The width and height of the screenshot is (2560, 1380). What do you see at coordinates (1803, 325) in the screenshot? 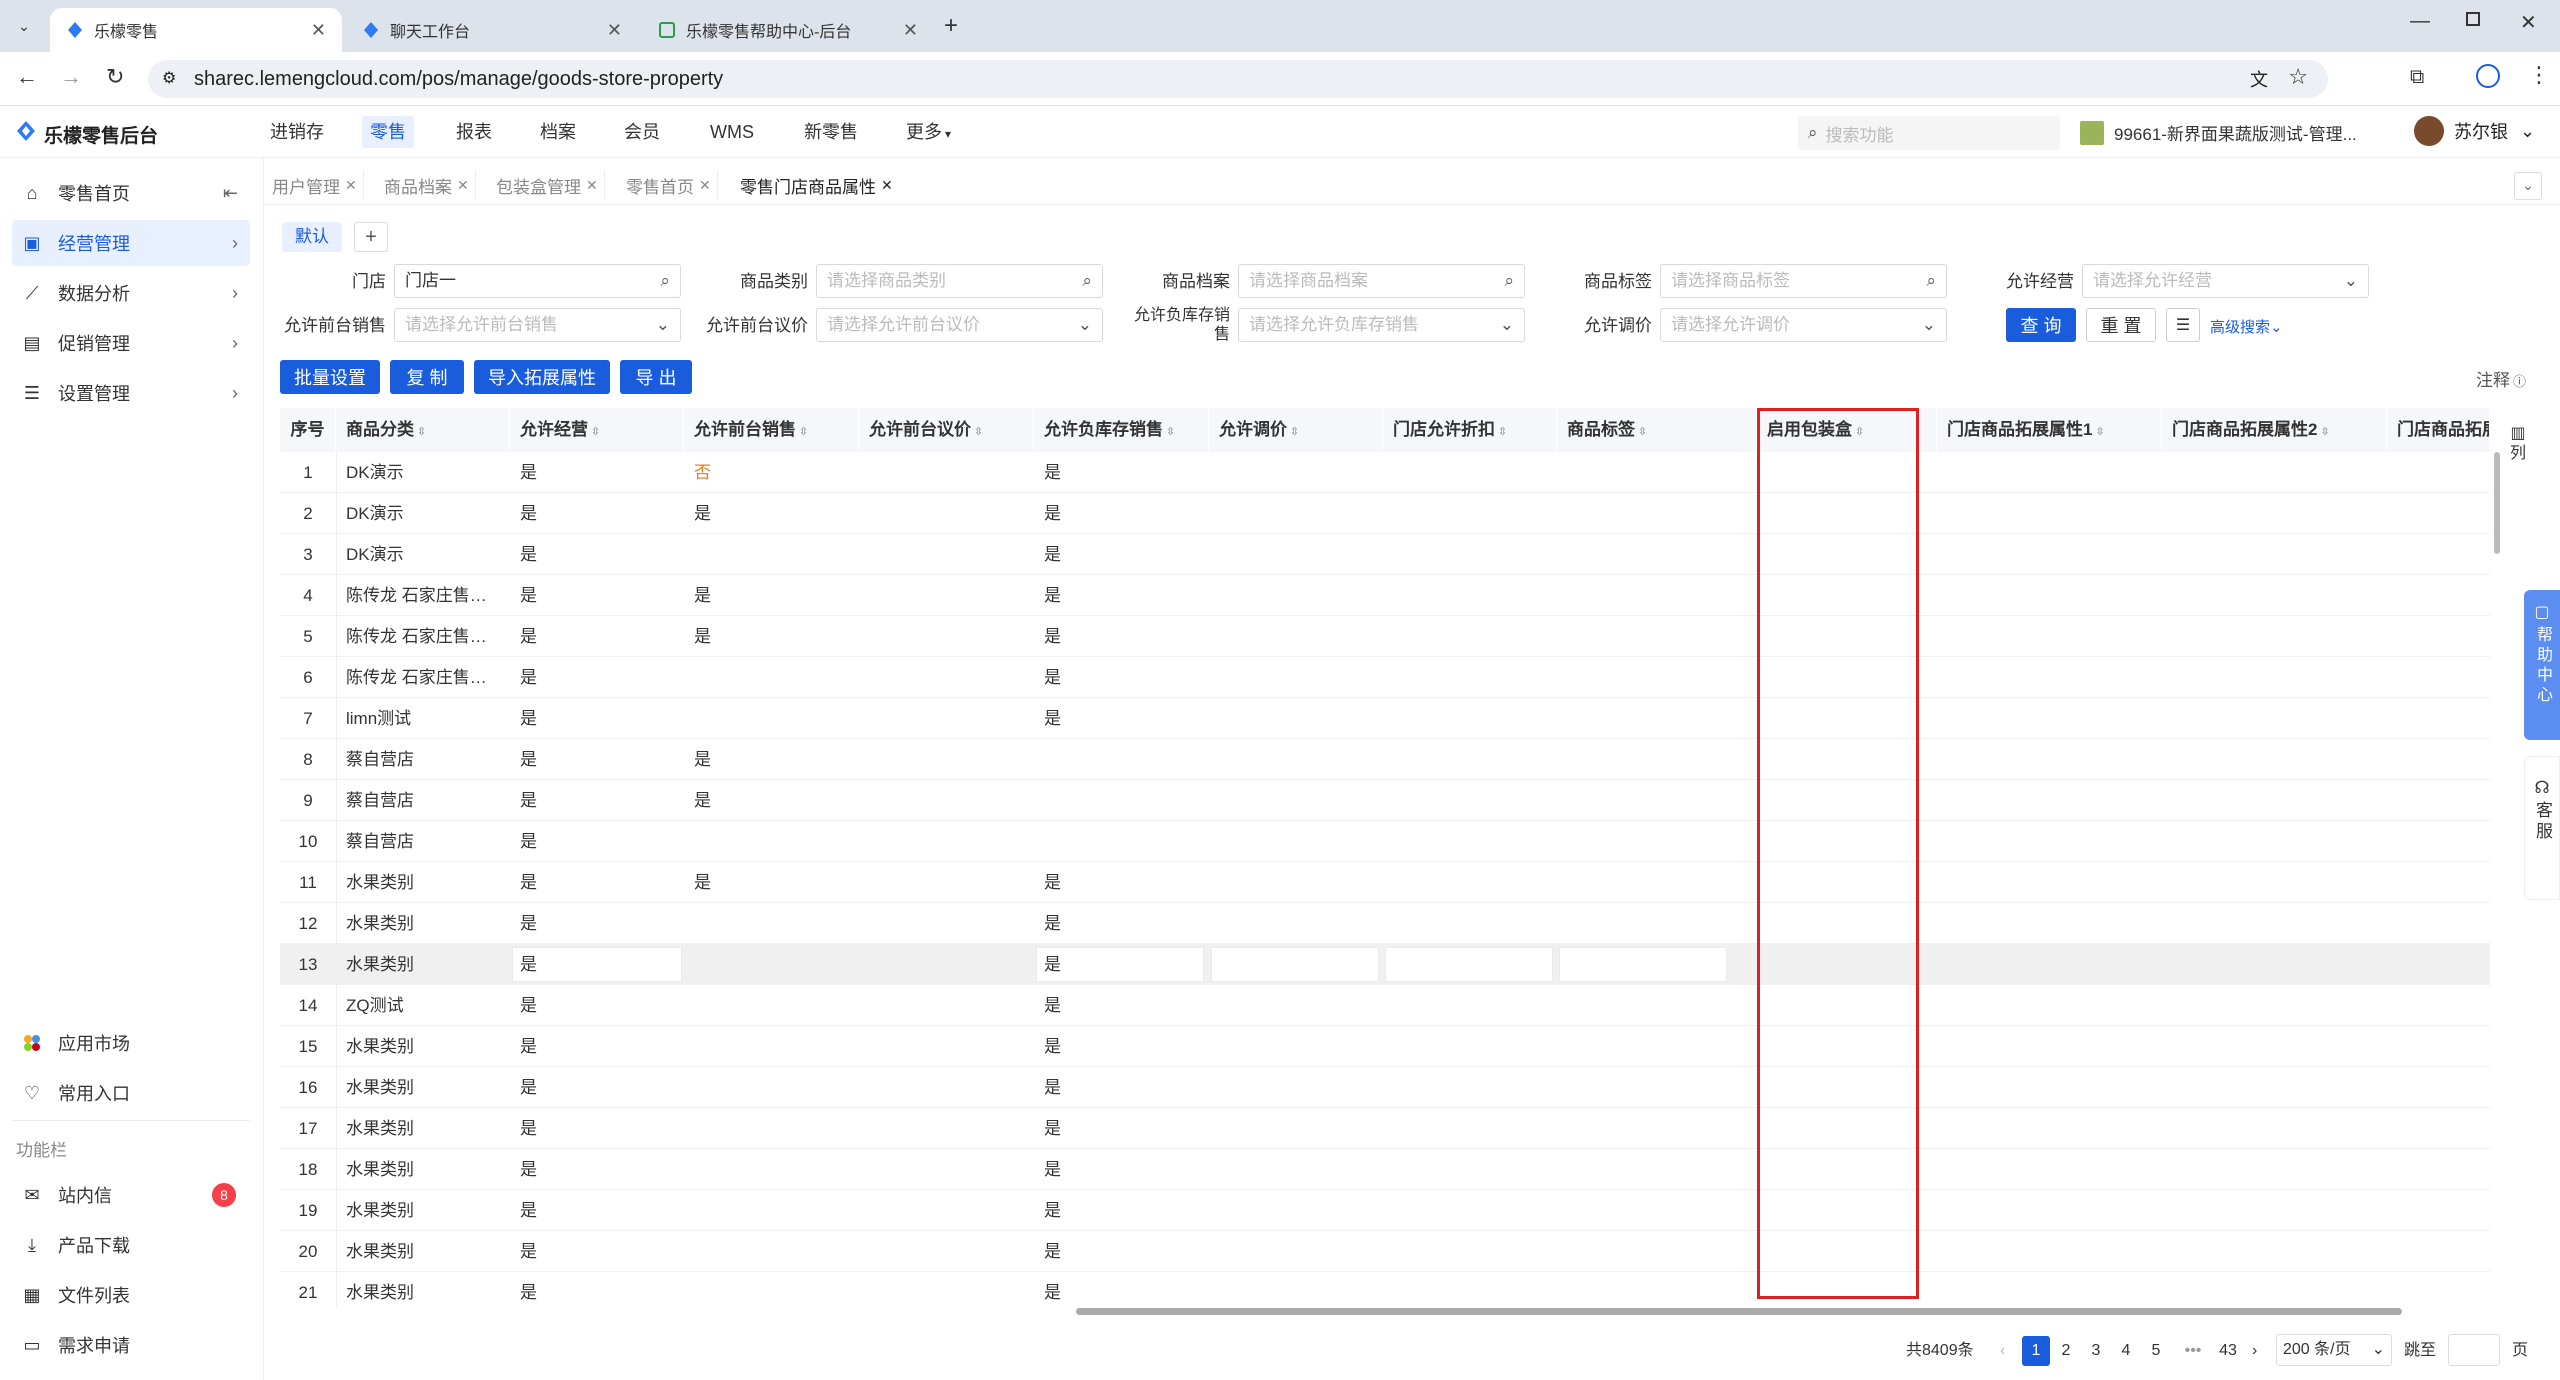
I see `adjust-select: 请选择允许调价 ⌄` at bounding box center [1803, 325].